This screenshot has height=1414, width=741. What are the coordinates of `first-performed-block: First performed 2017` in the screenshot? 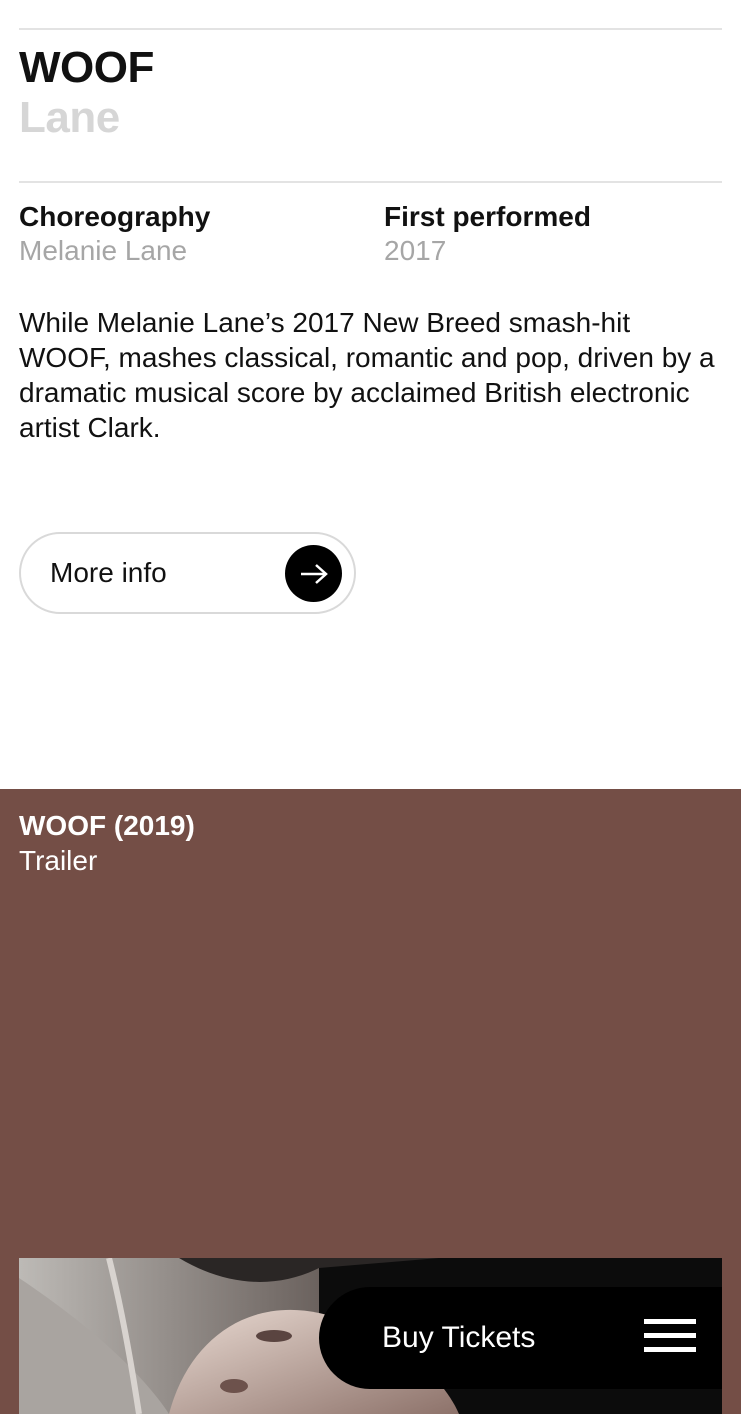 It's located at (487, 234).